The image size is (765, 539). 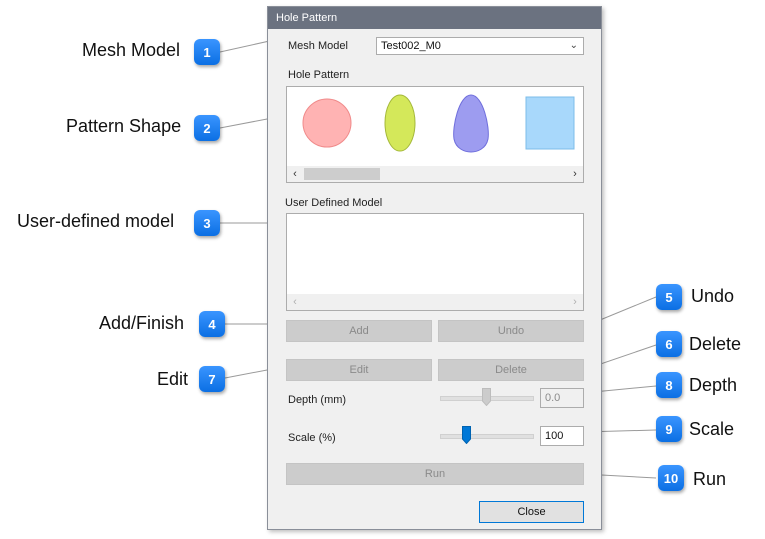 What do you see at coordinates (669, 297) in the screenshot?
I see `callout-badge-5: 5` at bounding box center [669, 297].